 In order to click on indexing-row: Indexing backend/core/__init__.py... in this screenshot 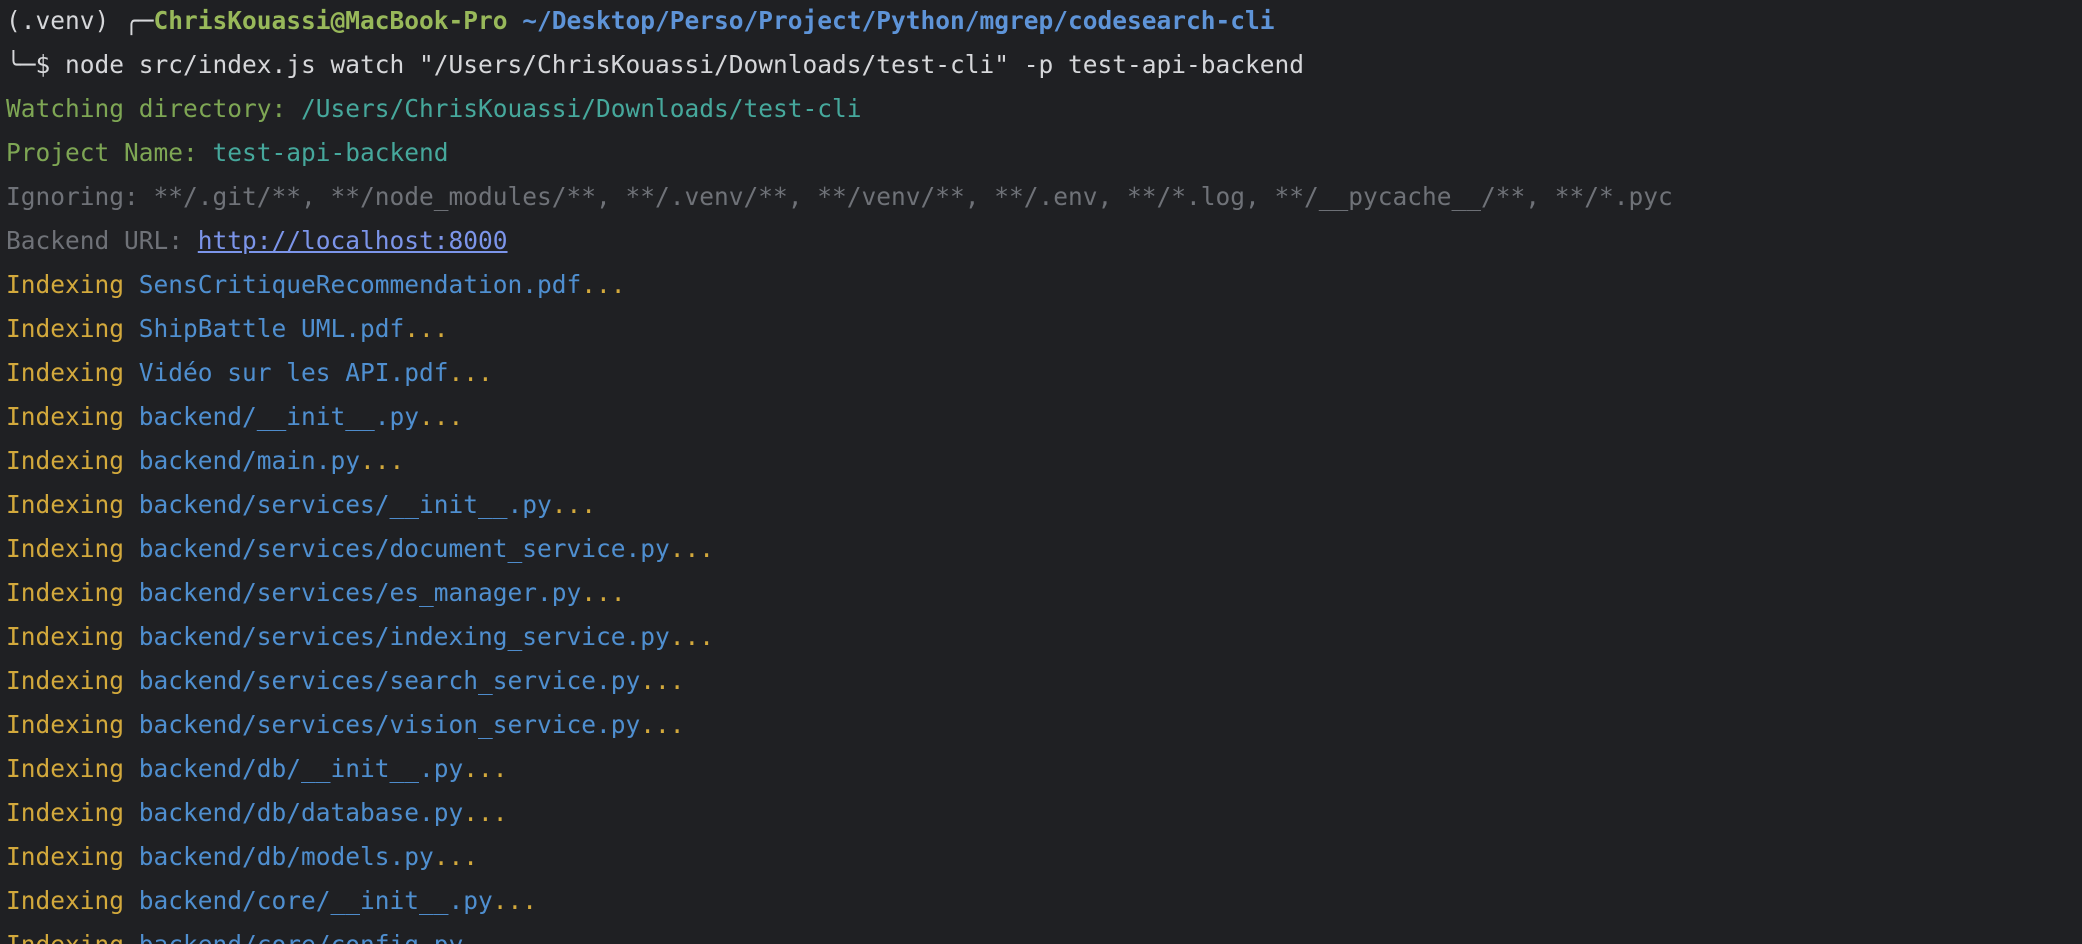, I will do `click(1044, 904)`.